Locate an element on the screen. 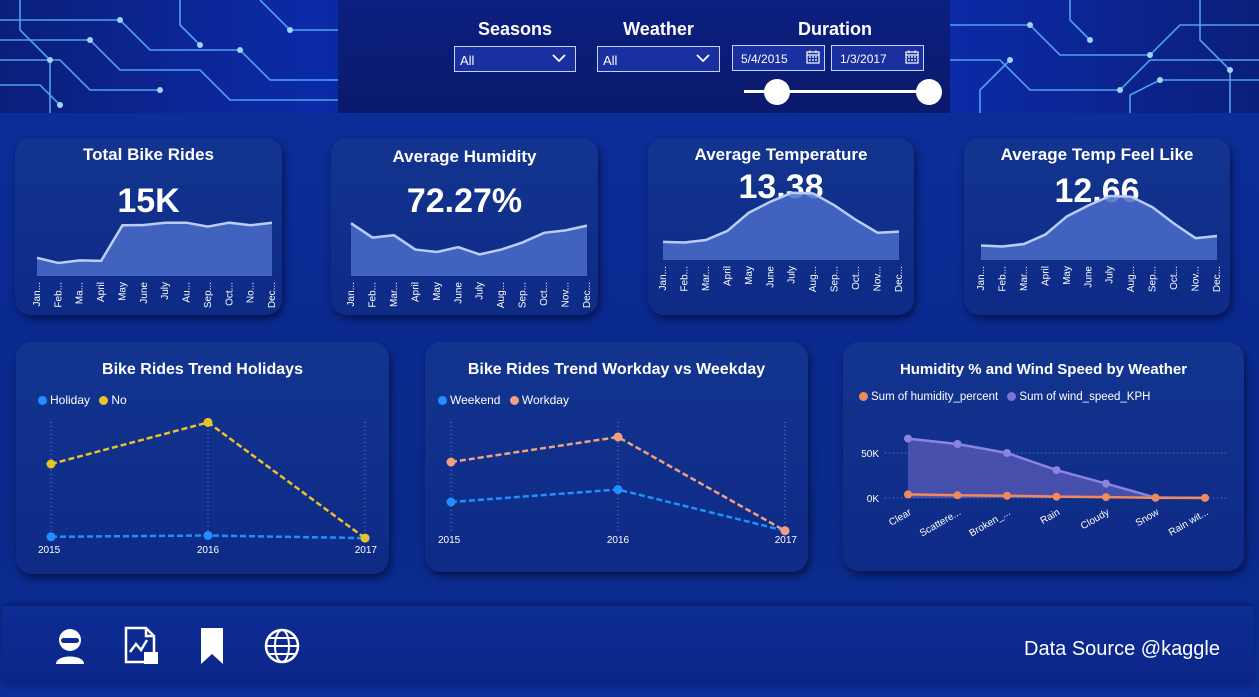 Image resolution: width=1259 pixels, height=697 pixels. duration-slider-start-handle is located at coordinates (777, 92).